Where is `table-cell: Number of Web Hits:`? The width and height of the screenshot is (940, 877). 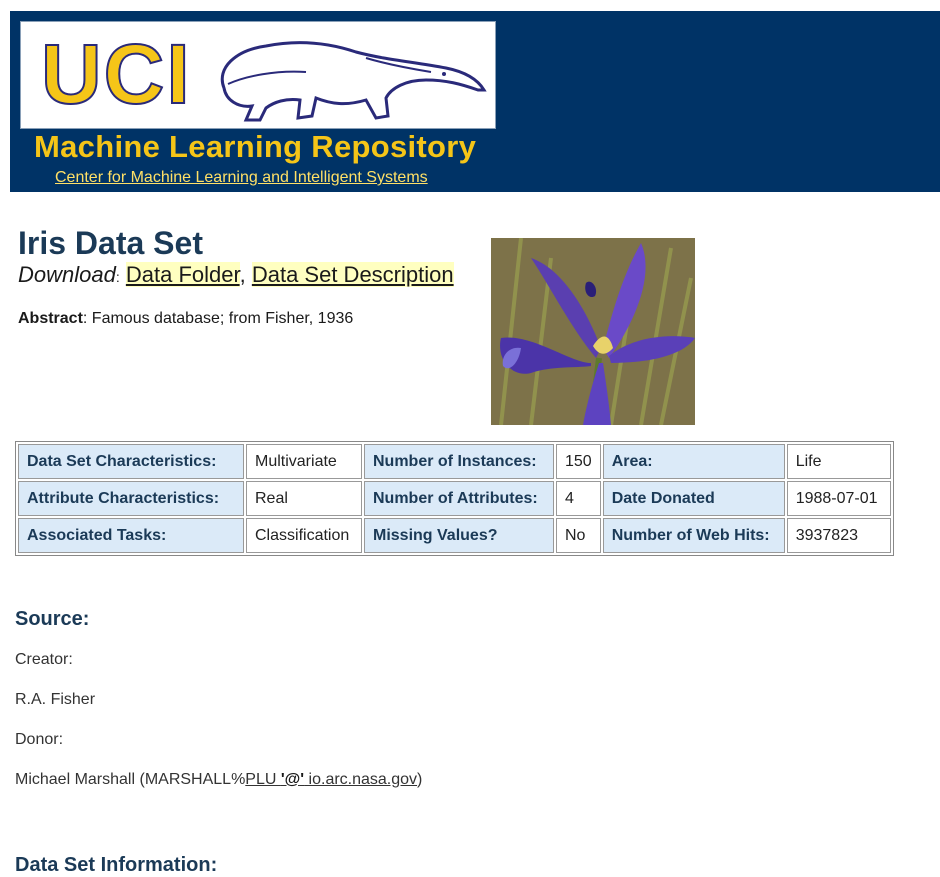 table-cell: Number of Web Hits: is located at coordinates (693, 535).